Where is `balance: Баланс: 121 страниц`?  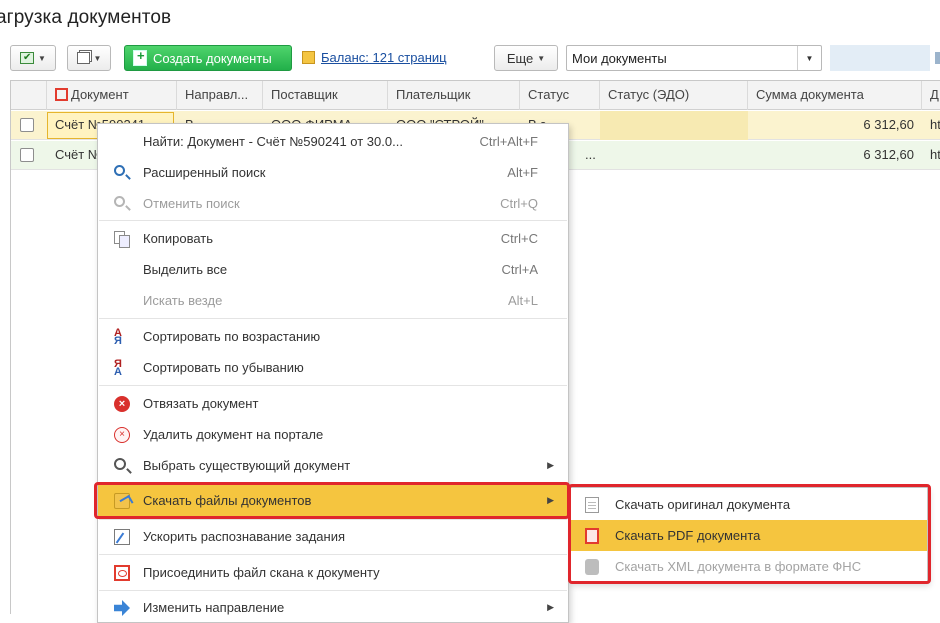 balance: Баланс: 121 страниц is located at coordinates (374, 57).